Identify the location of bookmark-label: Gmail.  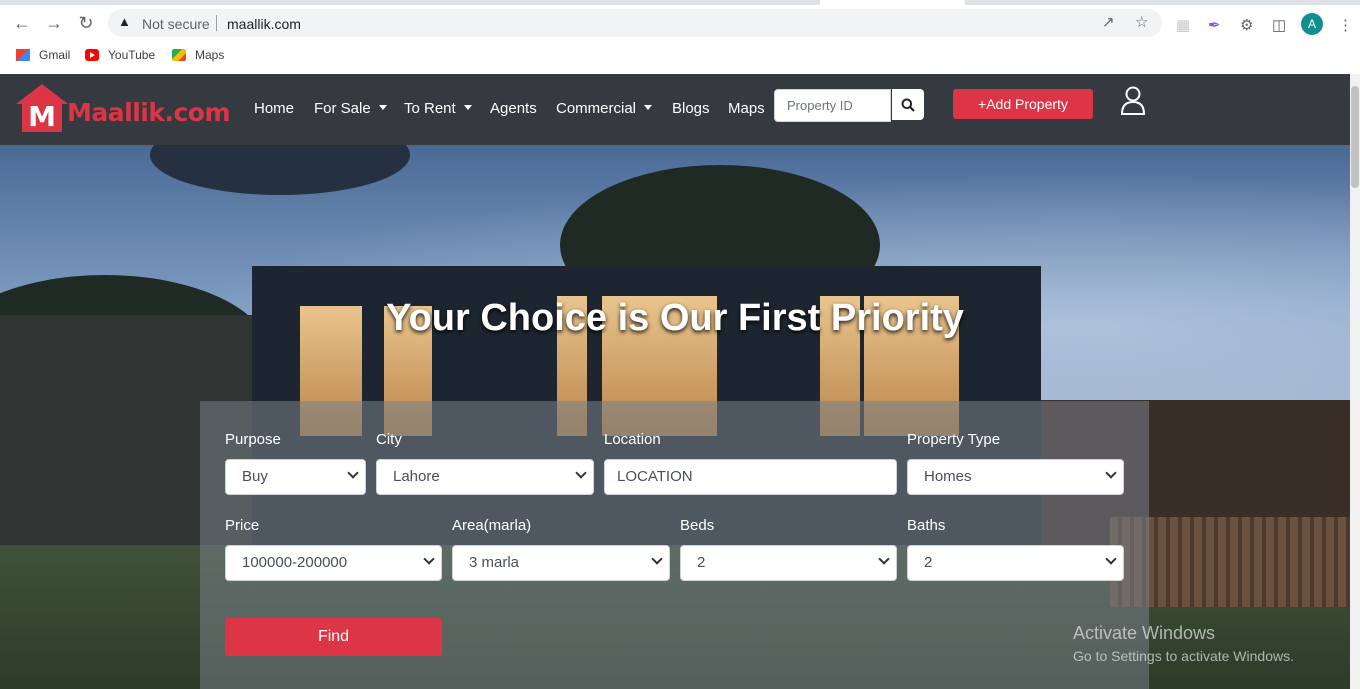
(55, 55).